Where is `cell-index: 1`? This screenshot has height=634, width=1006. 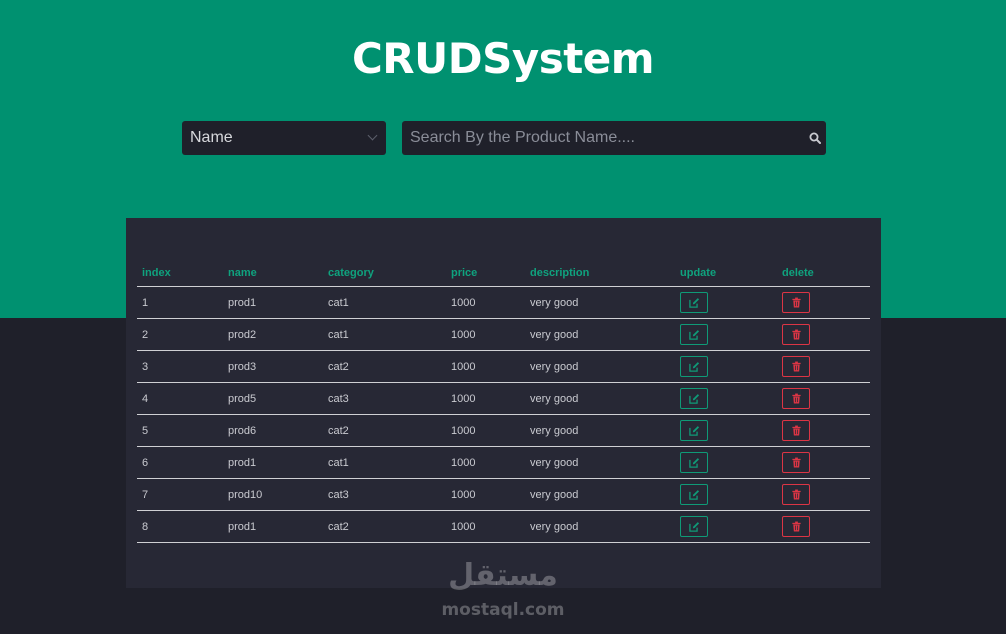 cell-index: 1 is located at coordinates (180, 302).